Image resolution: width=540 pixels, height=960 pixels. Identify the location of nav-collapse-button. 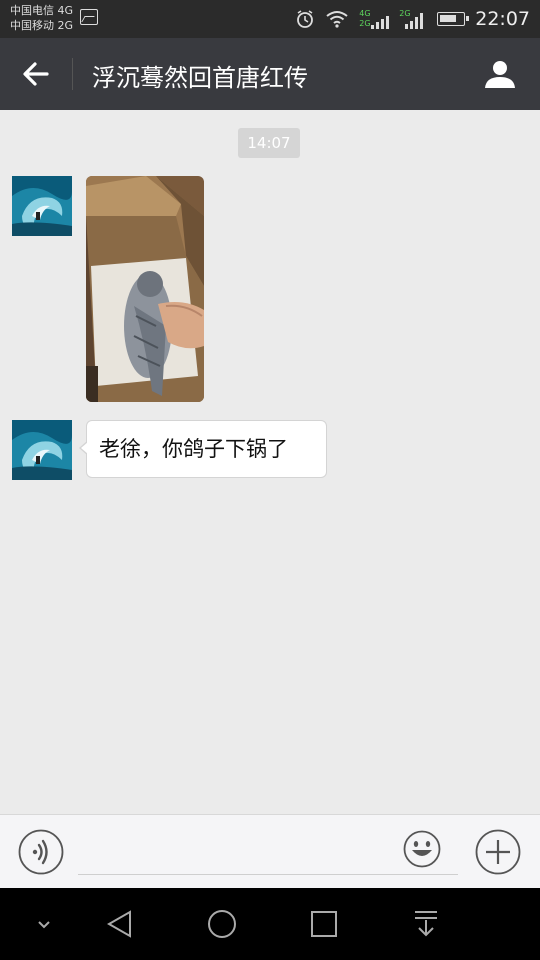
(44, 924).